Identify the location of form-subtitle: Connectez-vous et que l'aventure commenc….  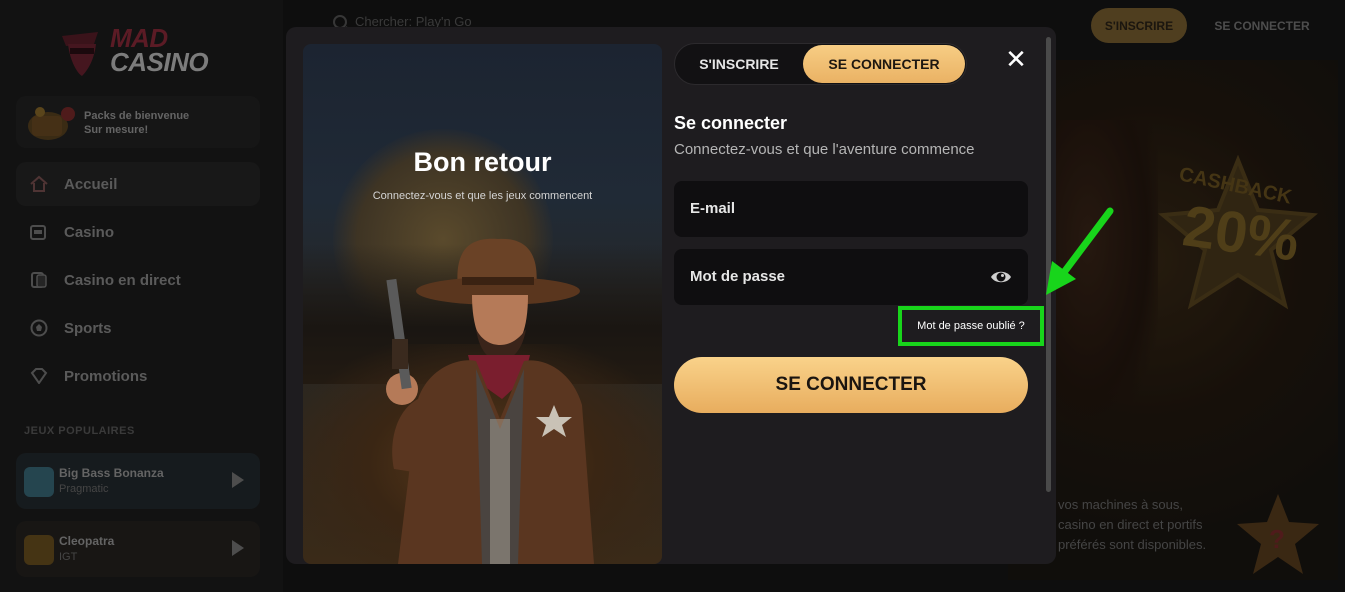
(824, 149).